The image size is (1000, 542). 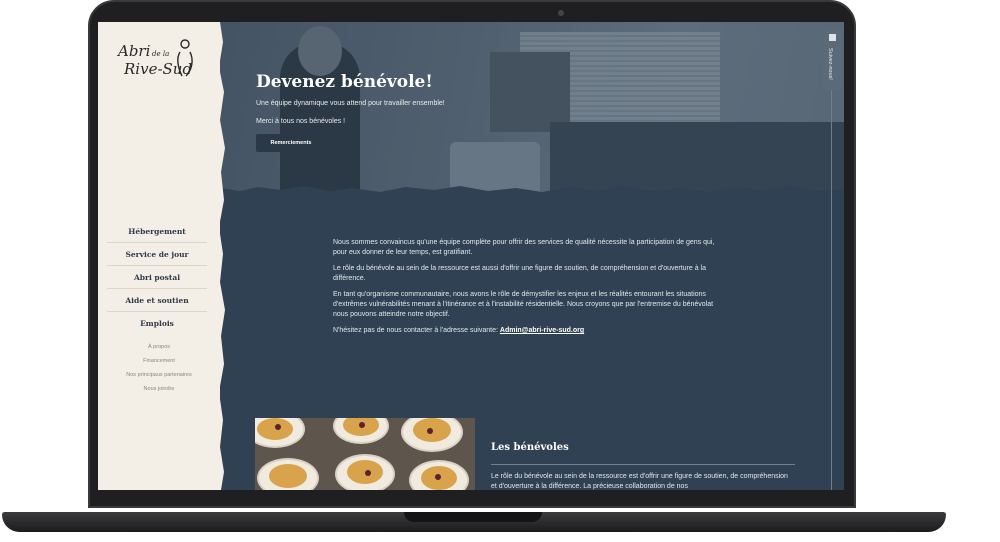 I want to click on nav-item-emplois: Emplois, so click(x=157, y=323).